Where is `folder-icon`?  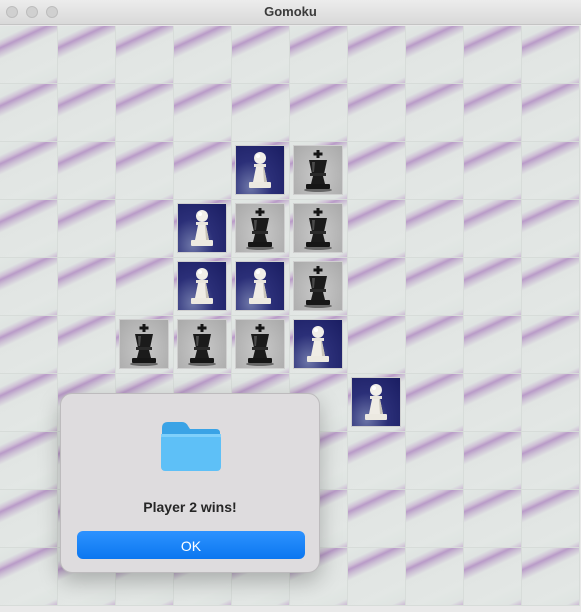
folder-icon is located at coordinates (191, 446).